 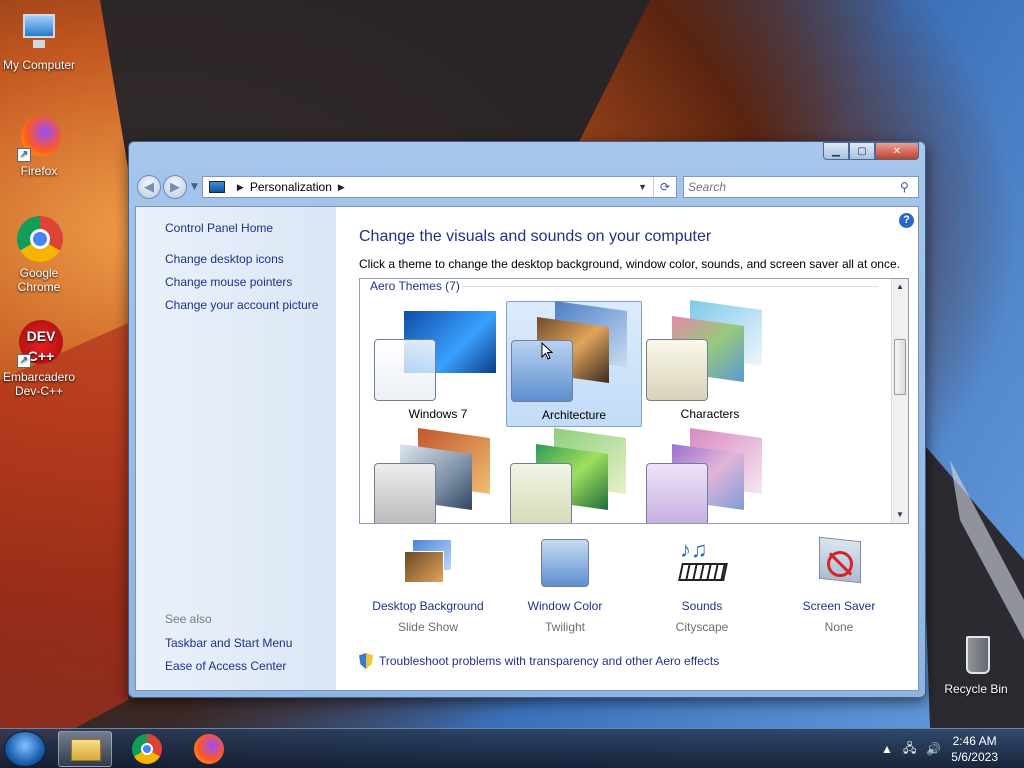 What do you see at coordinates (897, 151) in the screenshot?
I see `close-button: ✕` at bounding box center [897, 151].